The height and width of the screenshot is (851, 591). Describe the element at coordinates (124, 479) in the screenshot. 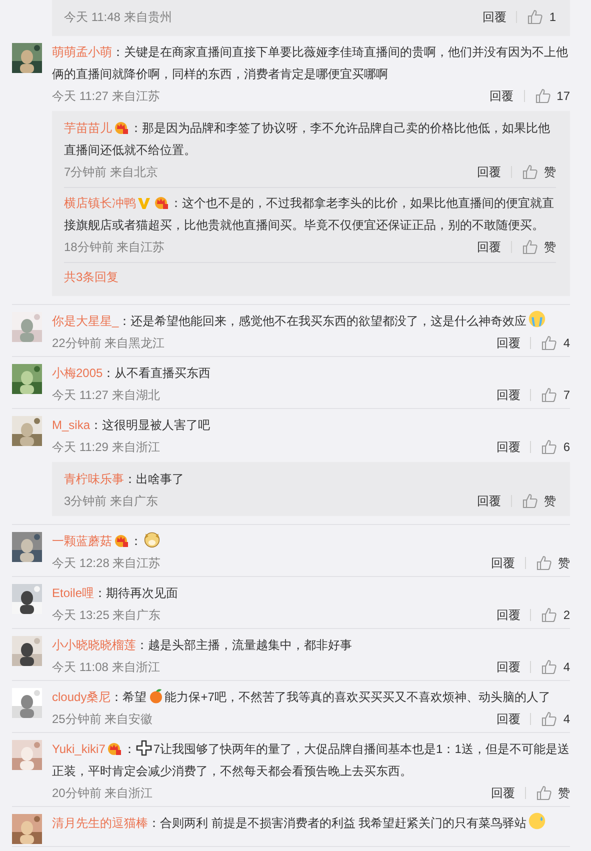

I see `comment-text: 青柠味乐事：出啥事了` at that location.